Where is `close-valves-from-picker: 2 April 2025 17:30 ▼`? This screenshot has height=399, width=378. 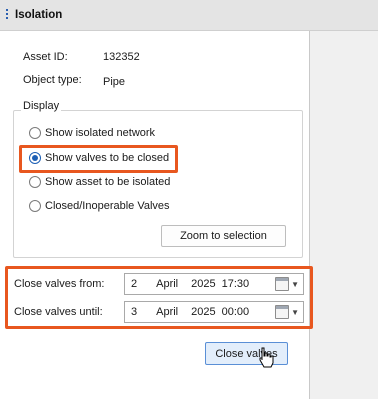 close-valves-from-picker: 2 April 2025 17:30 ▼ is located at coordinates (214, 284).